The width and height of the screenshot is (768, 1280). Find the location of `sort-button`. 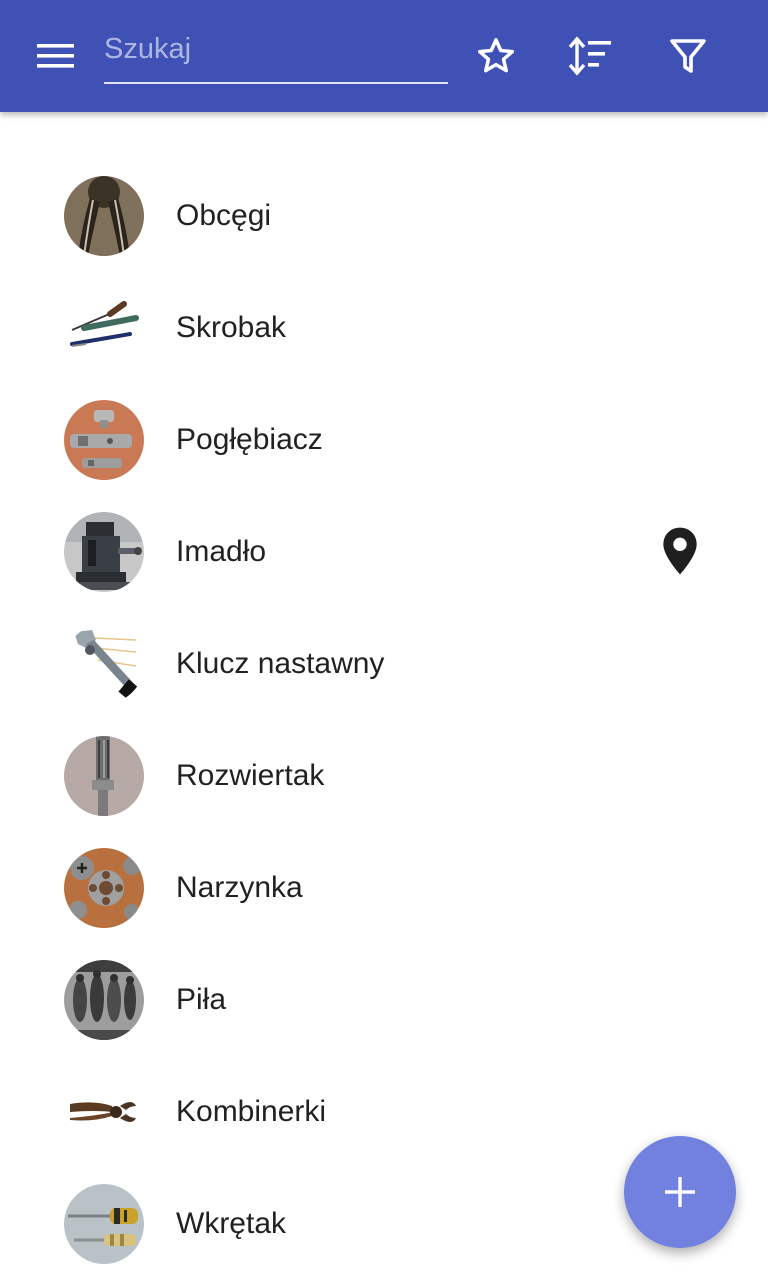

sort-button is located at coordinates (591, 56).